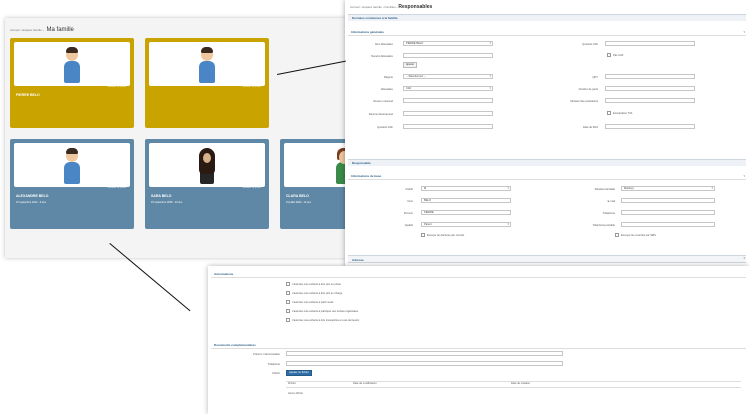 The width and height of the screenshot is (749, 414). I want to click on girl-photo-icon, so click(207, 166).